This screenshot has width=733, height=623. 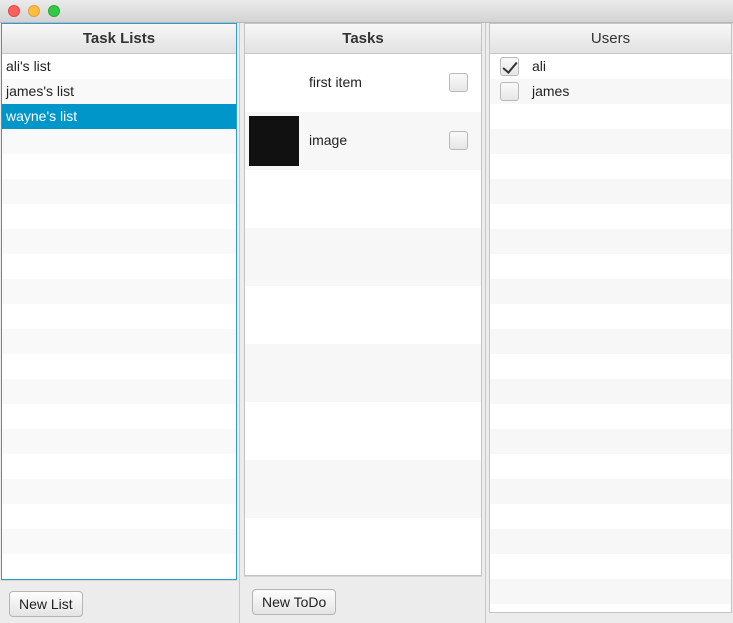 What do you see at coordinates (551, 91) in the screenshot?
I see `user-name: james` at bounding box center [551, 91].